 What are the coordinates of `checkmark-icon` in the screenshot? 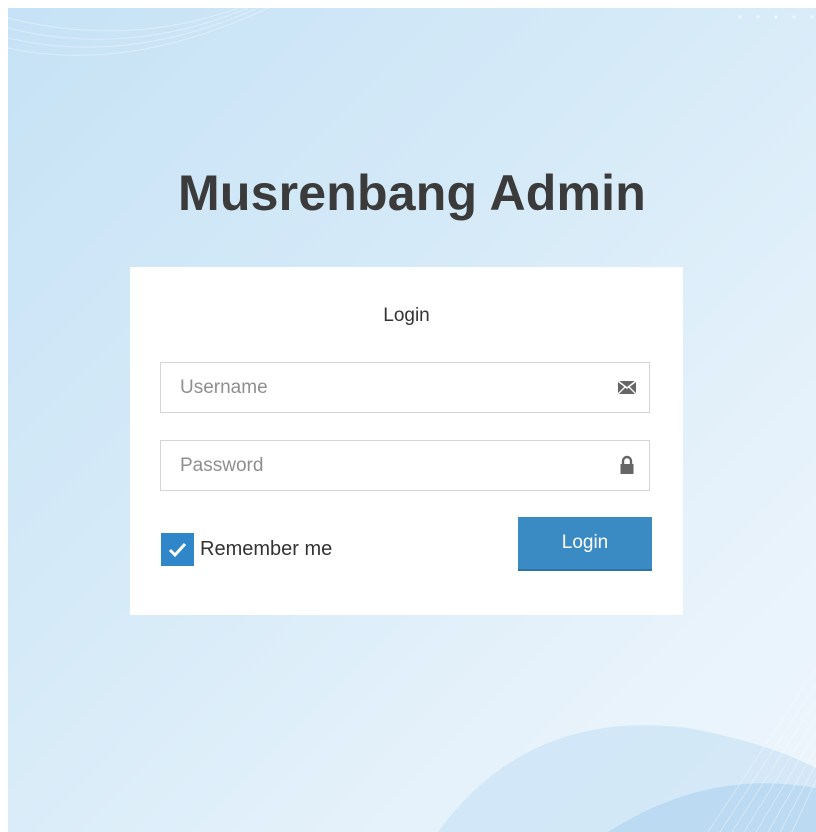 It's located at (177, 549).